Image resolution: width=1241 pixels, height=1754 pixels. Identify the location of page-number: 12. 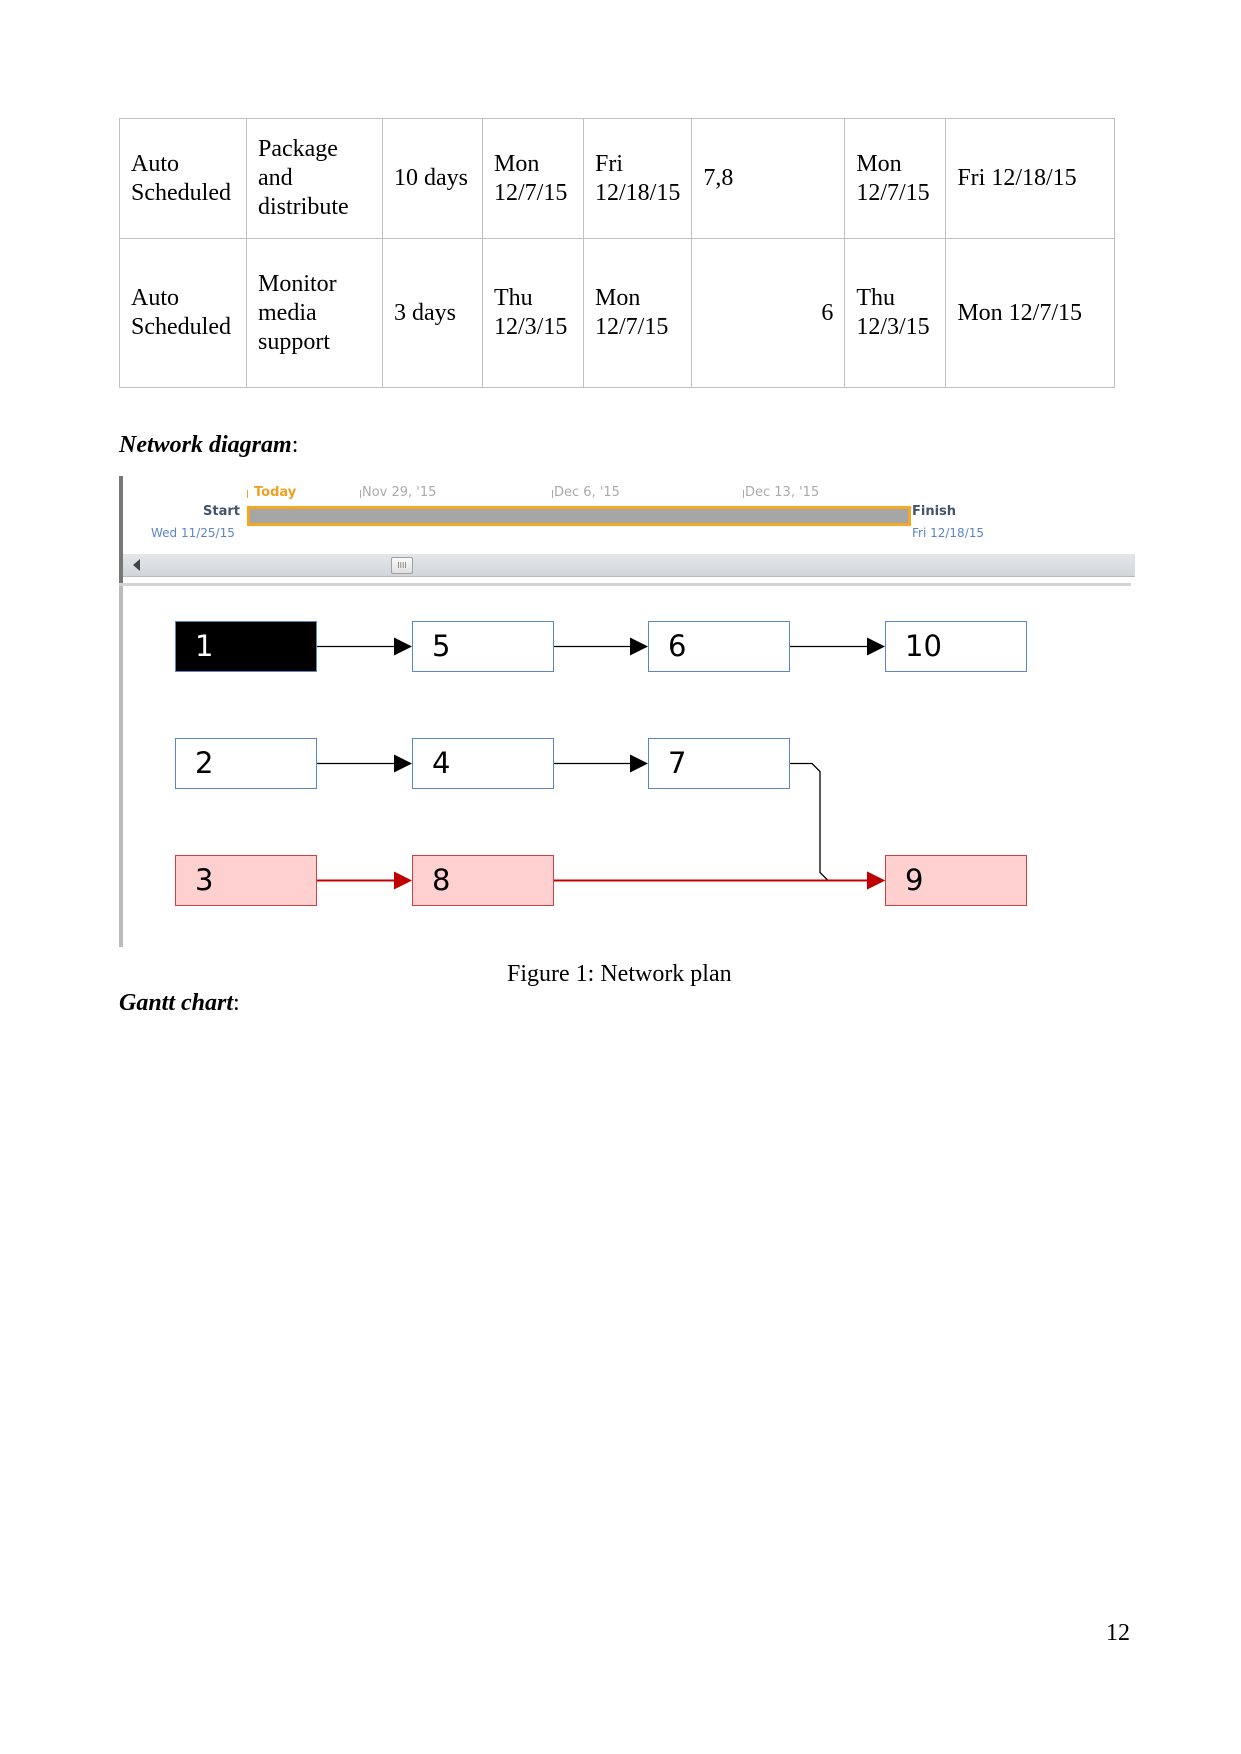
(1118, 1633).